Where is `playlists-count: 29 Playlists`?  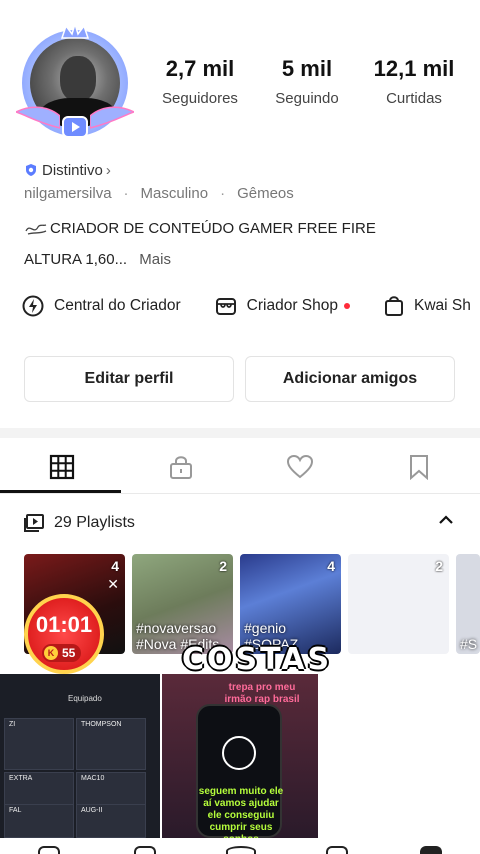 playlists-count: 29 Playlists is located at coordinates (94, 522).